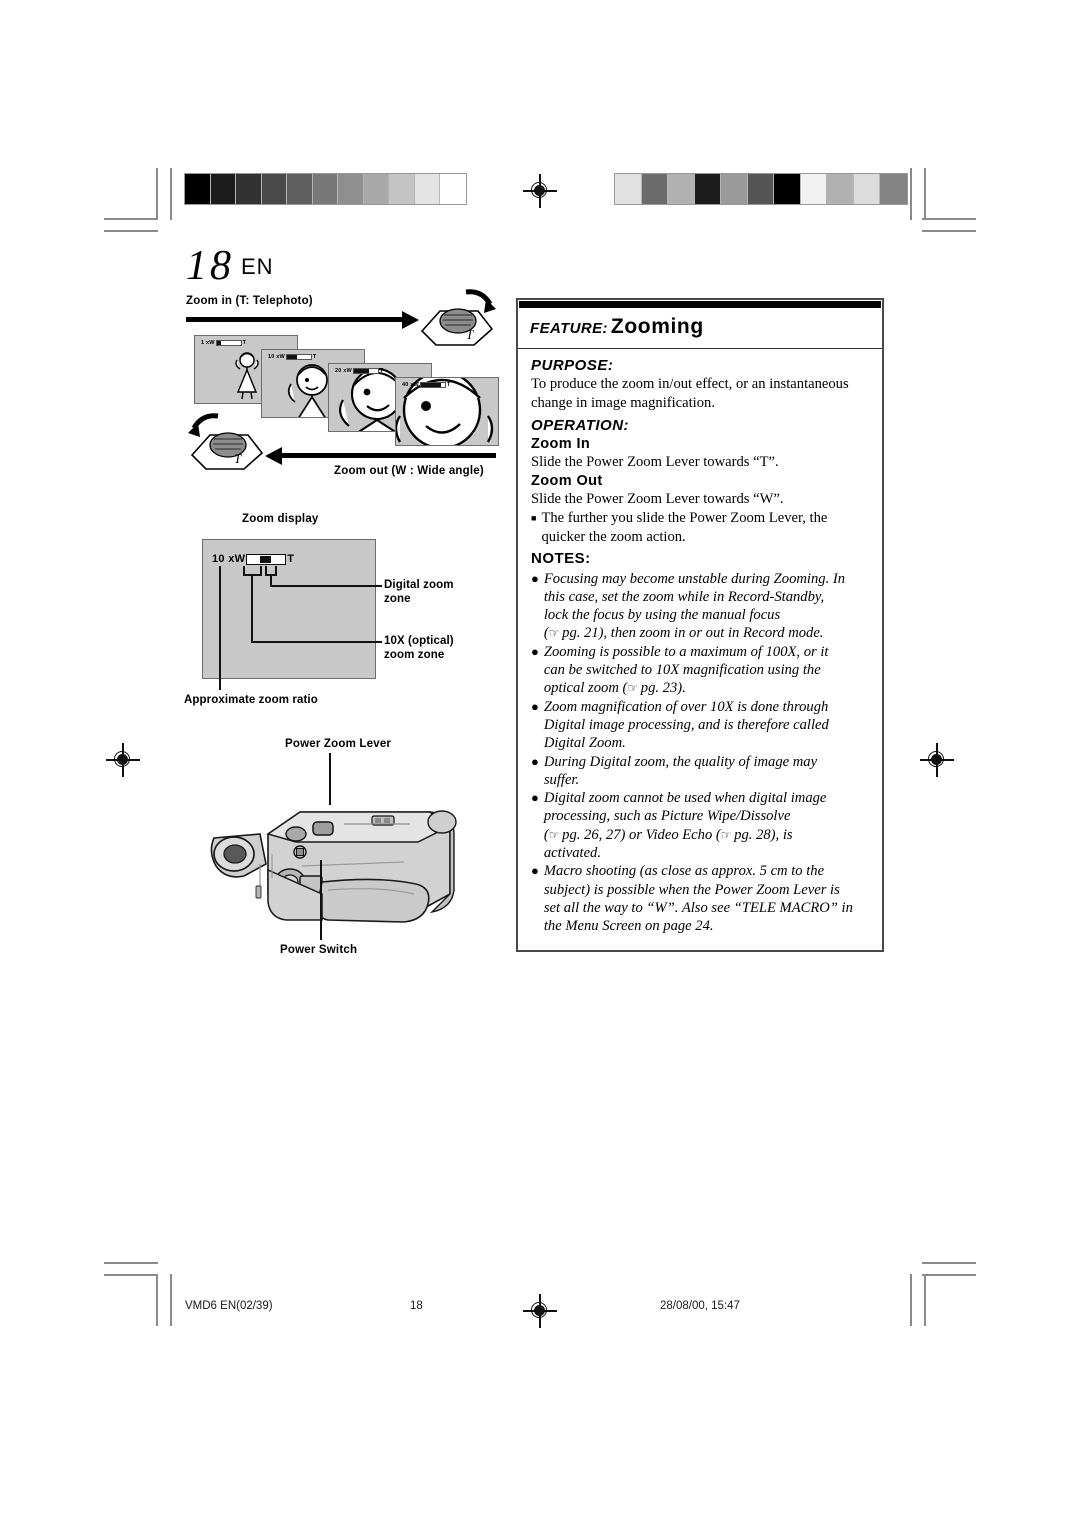 This screenshot has width=1080, height=1528. I want to click on zoom-screen-2-ratio: 10 x, so click(274, 357).